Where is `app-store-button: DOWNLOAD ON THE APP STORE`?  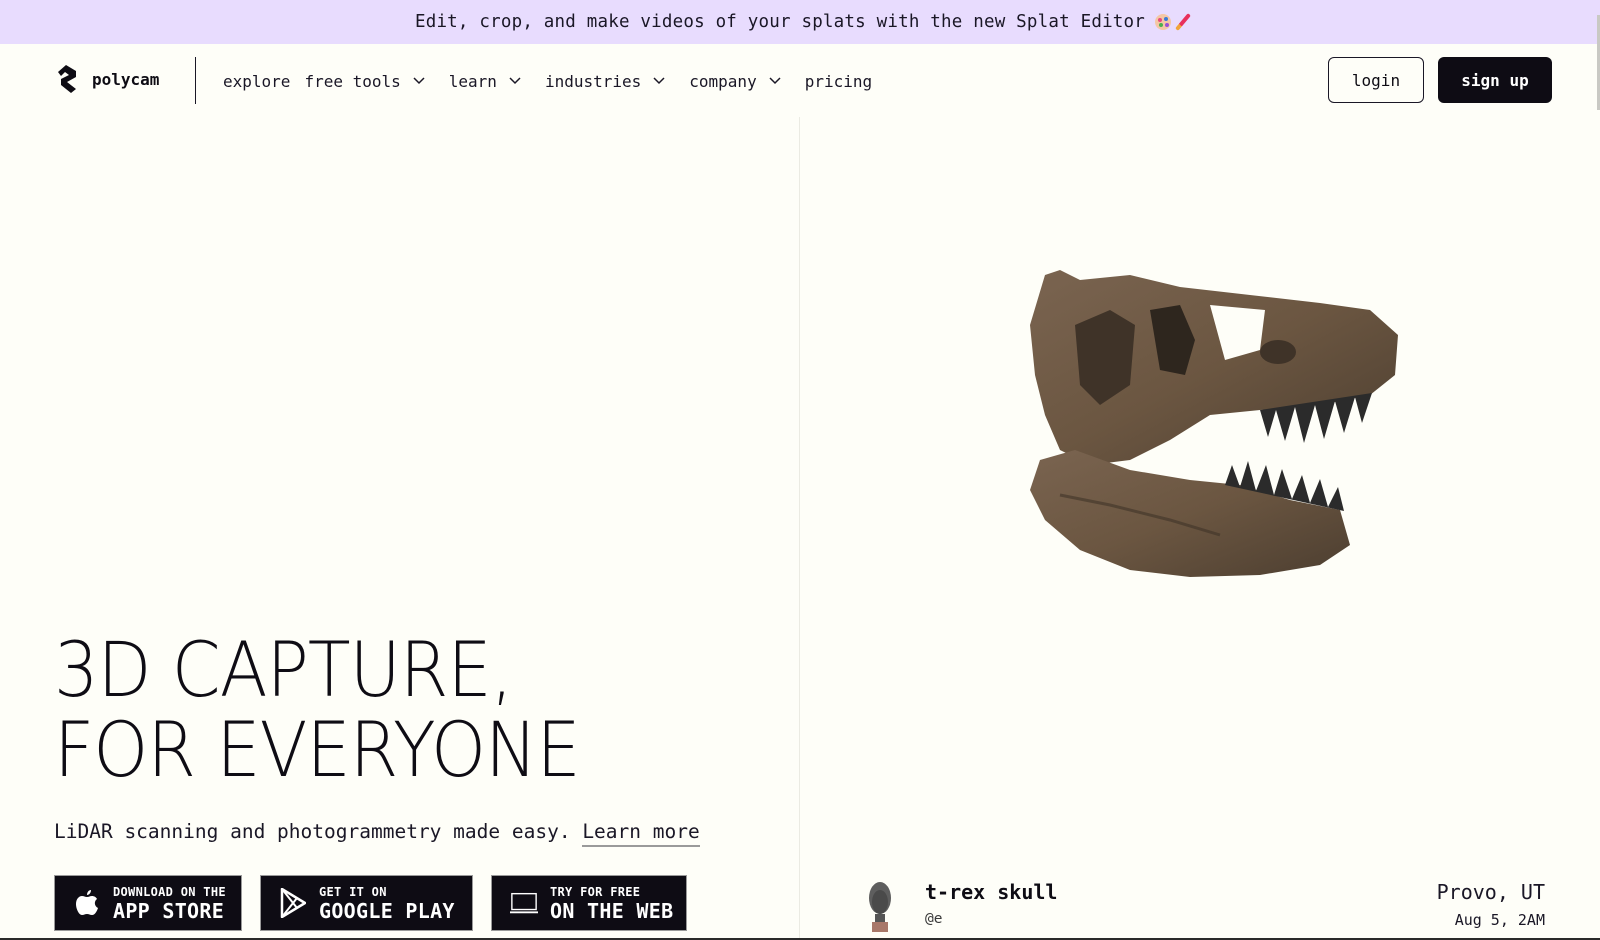
app-store-button: DOWNLOAD ON THE APP STORE is located at coordinates (148, 903).